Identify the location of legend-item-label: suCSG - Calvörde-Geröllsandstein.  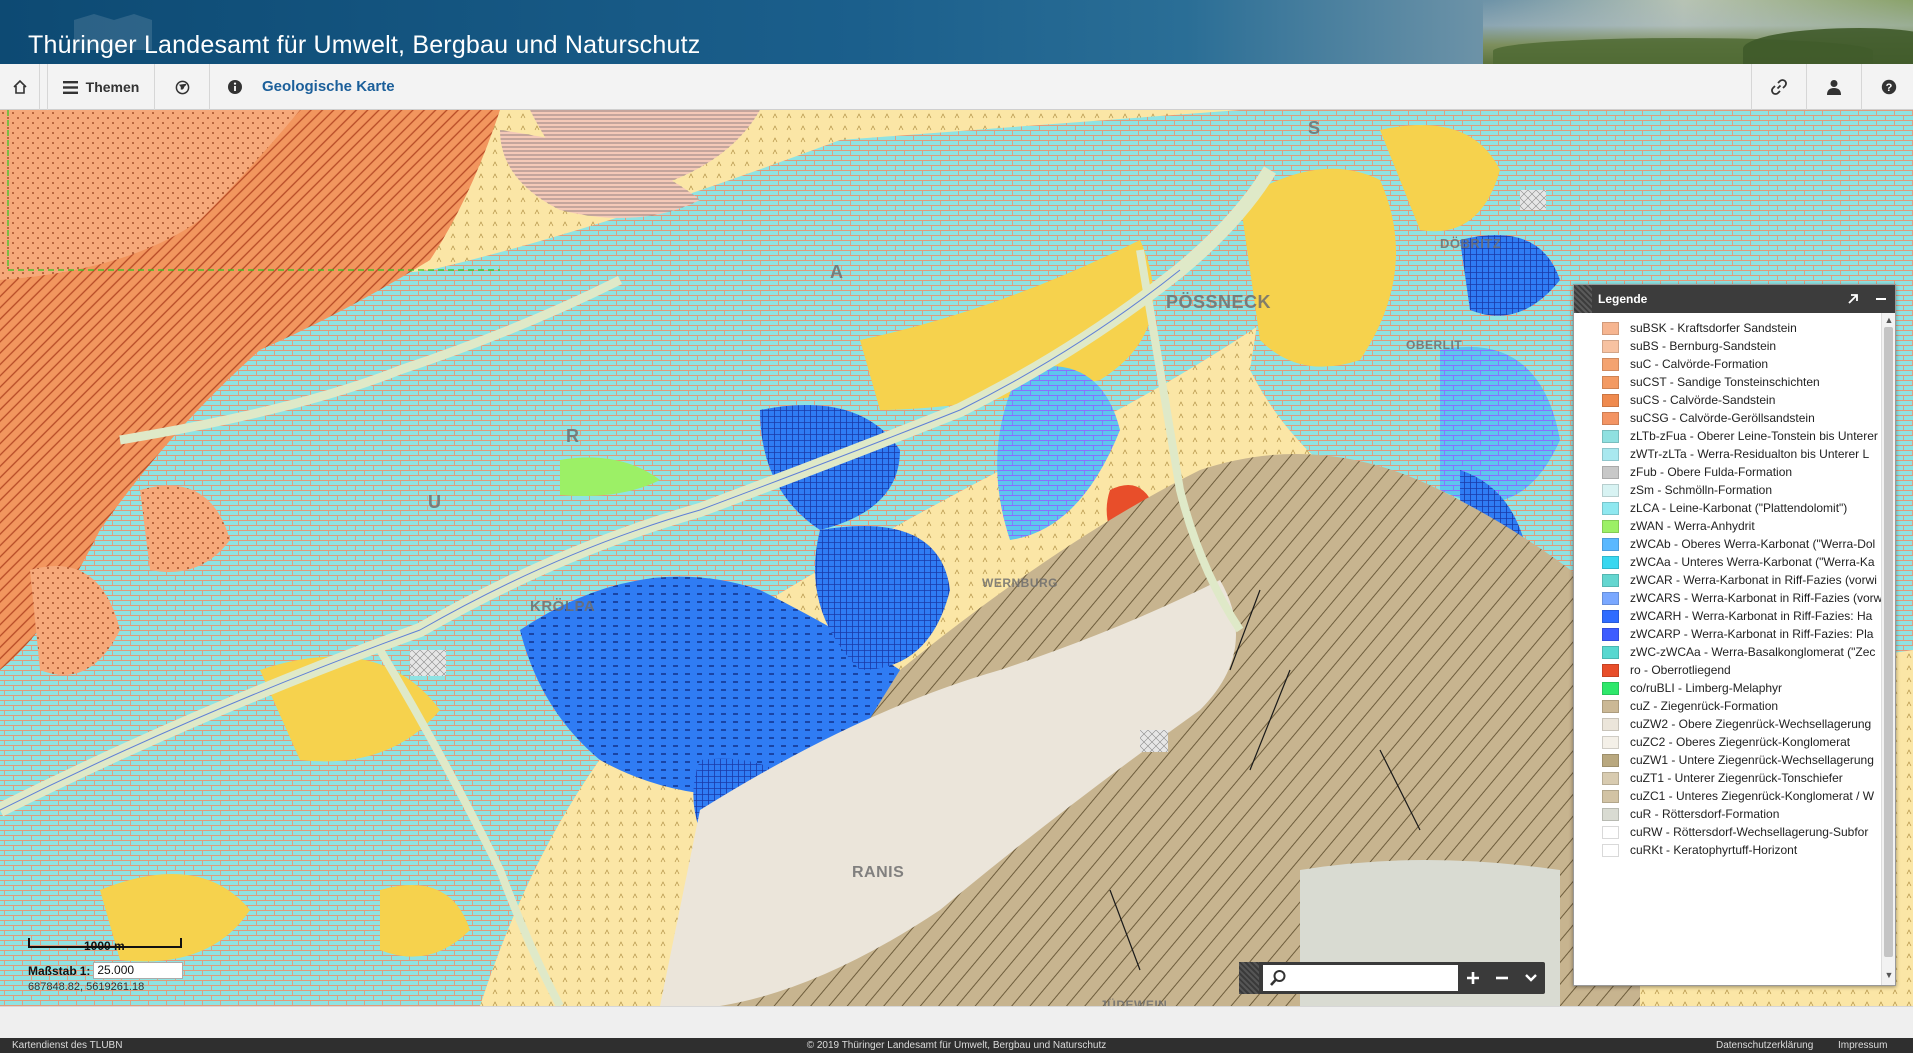
(1722, 418).